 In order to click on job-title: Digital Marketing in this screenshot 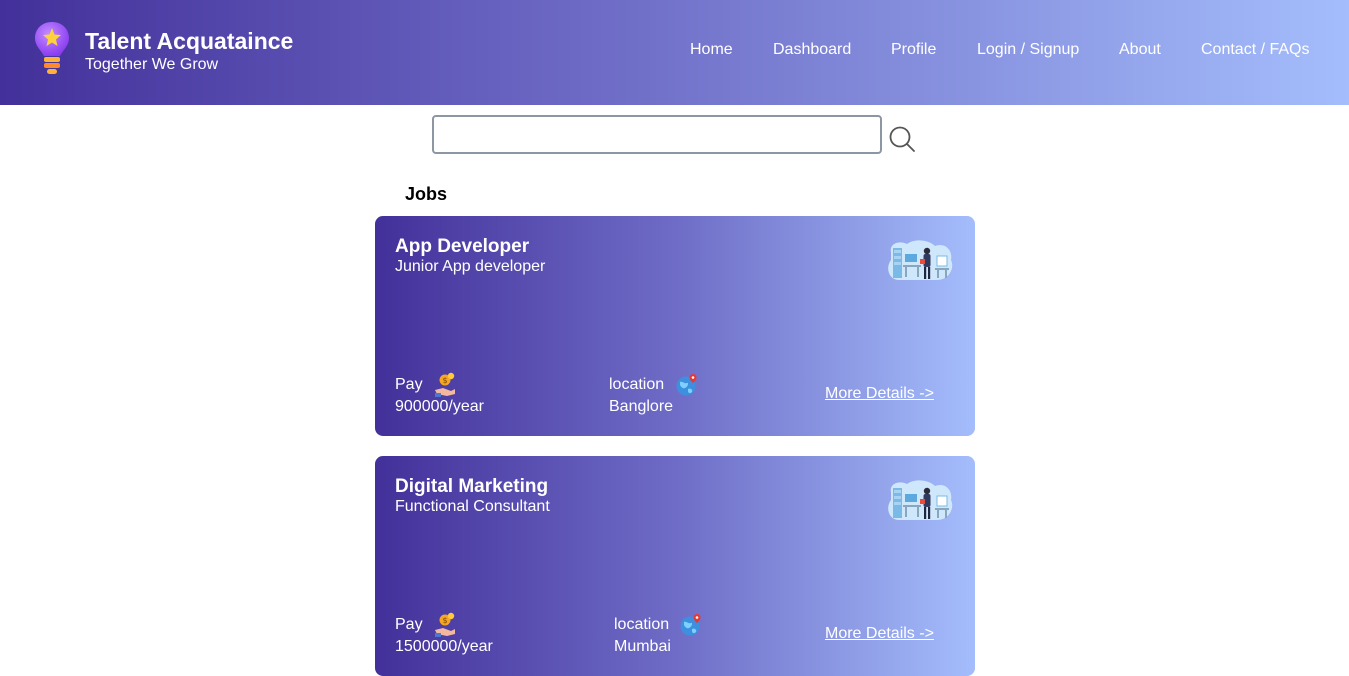, I will do `click(472, 486)`.